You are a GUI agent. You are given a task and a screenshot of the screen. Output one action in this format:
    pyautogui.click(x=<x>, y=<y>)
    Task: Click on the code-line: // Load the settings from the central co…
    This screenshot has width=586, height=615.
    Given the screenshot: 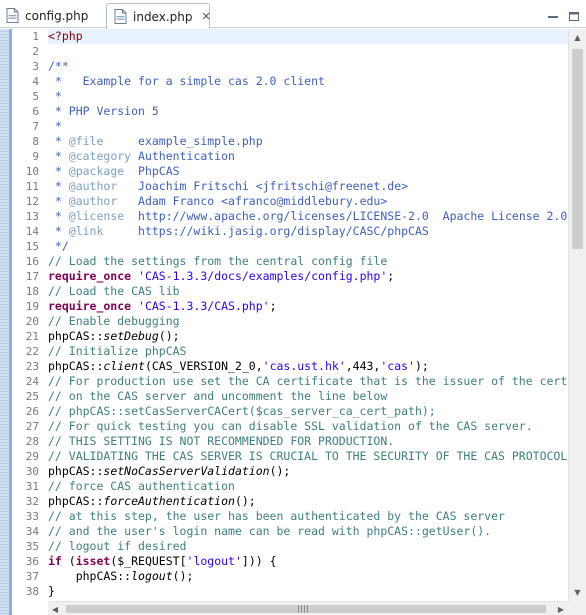 What is the action you would take?
    pyautogui.click(x=308, y=261)
    